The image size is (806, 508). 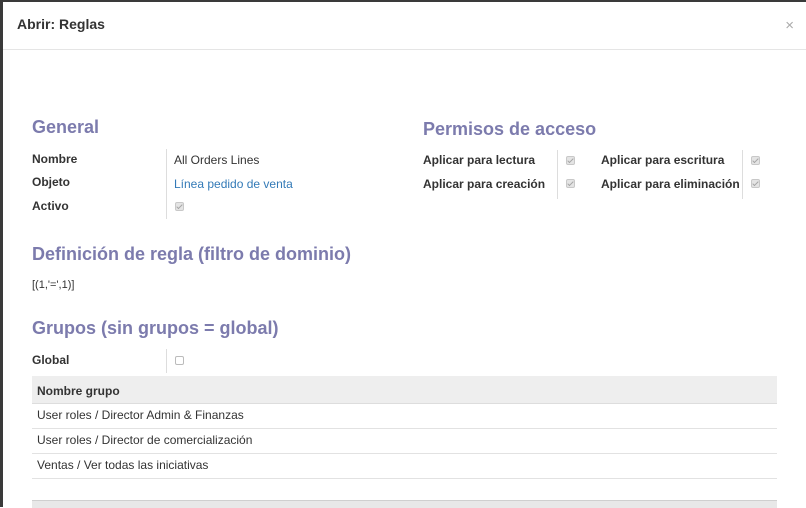 I want to click on active-checkbox, so click(x=179, y=206).